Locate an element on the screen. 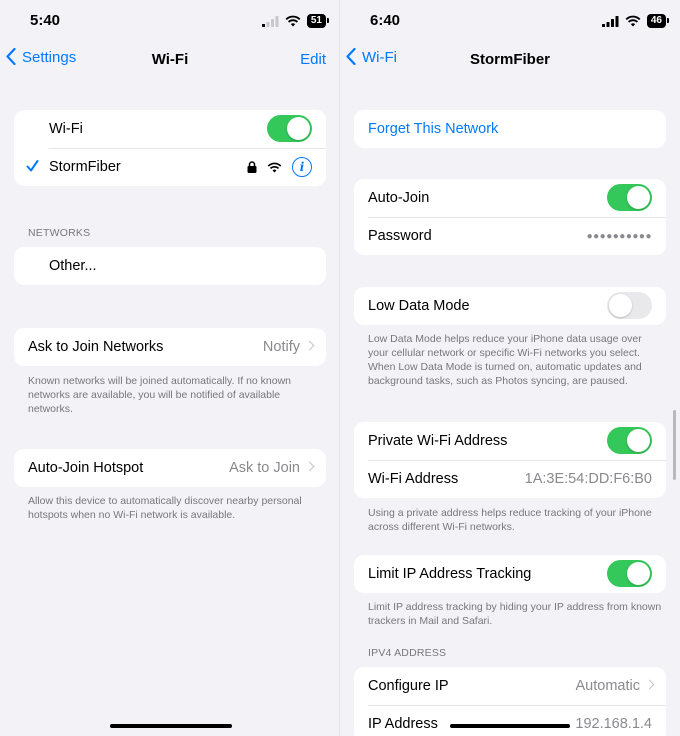  network-icons: i is located at coordinates (279, 167).